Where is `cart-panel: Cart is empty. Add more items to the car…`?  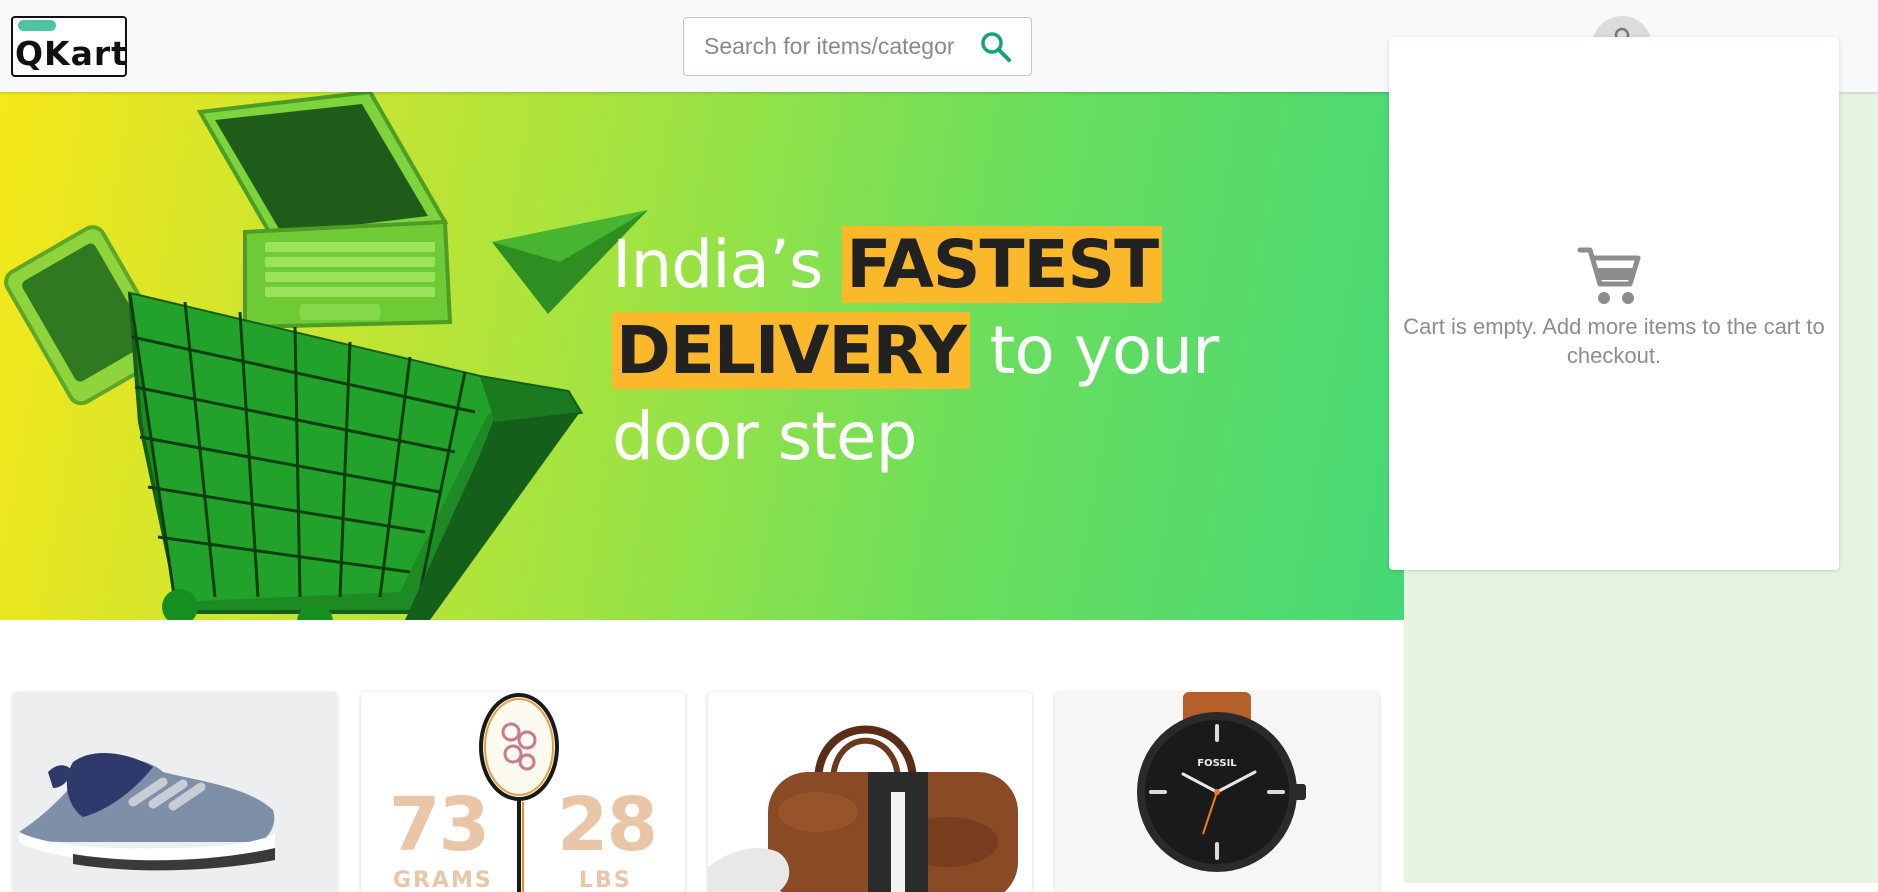 cart-panel: Cart is empty. Add more items to the car… is located at coordinates (1614, 303).